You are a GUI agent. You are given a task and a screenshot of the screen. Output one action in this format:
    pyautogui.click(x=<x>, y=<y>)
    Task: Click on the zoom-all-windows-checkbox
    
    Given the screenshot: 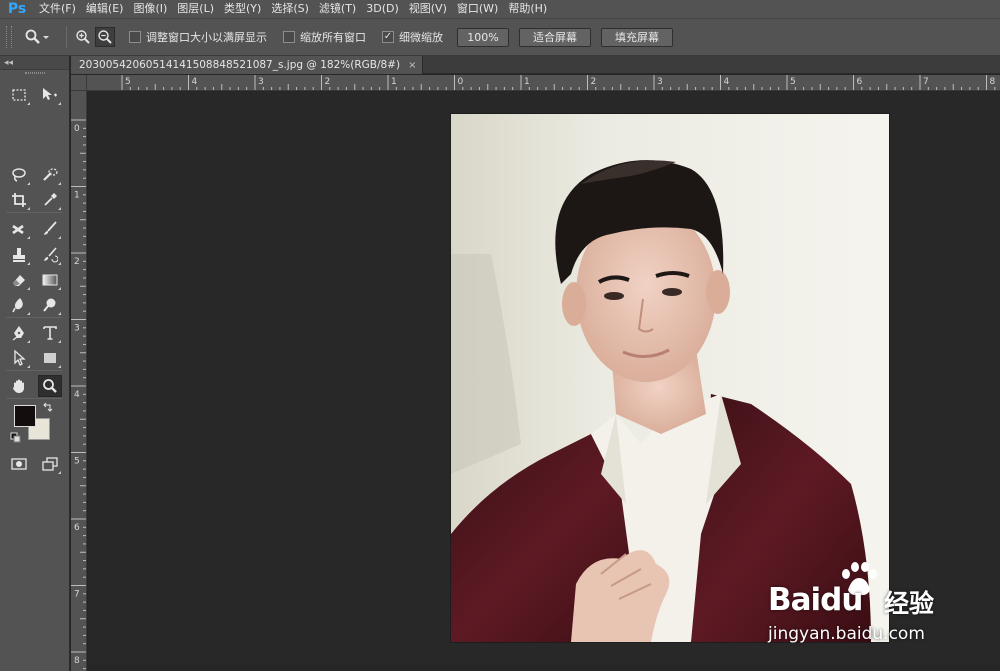 What is the action you would take?
    pyautogui.click(x=289, y=37)
    